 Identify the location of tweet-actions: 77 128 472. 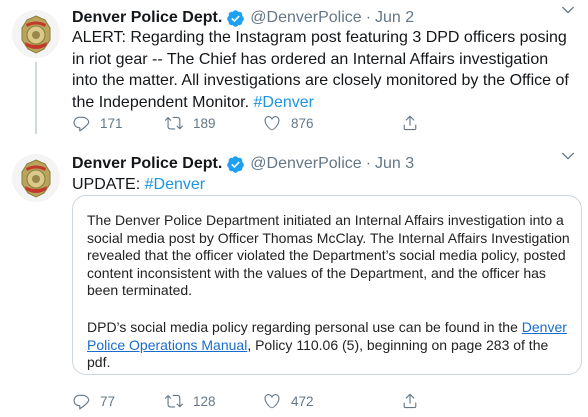
(245, 401).